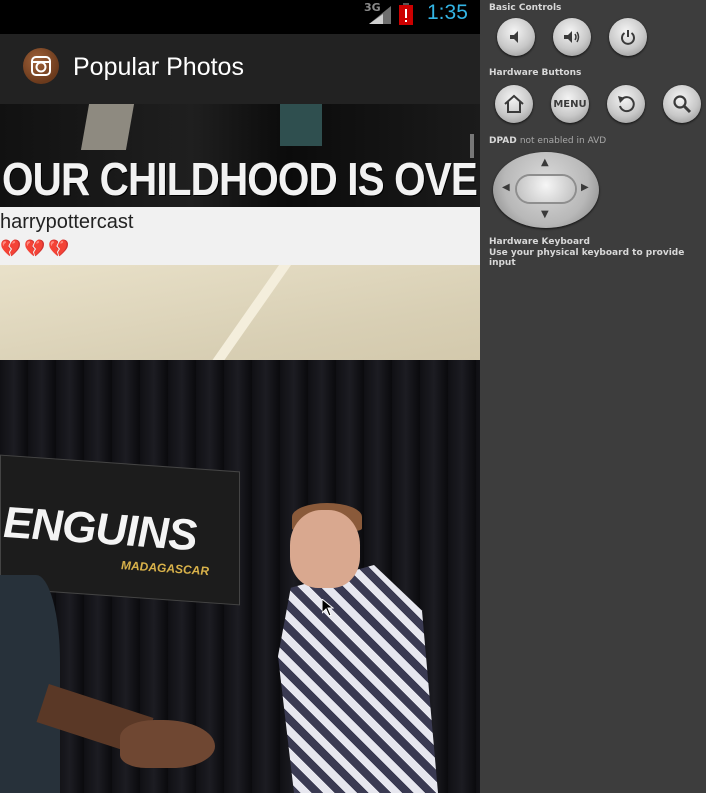 Image resolution: width=706 pixels, height=793 pixels. I want to click on dpad-note: not enabled in AVD, so click(563, 141).